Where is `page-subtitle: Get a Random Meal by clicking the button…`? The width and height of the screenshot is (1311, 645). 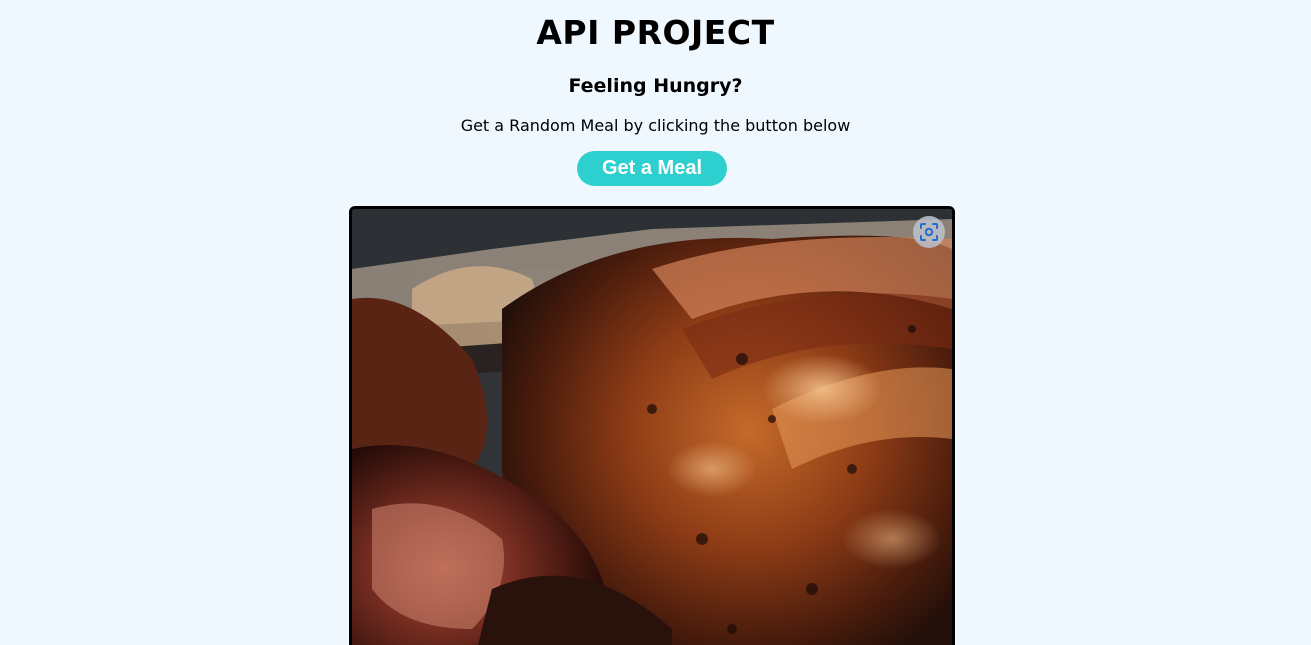 page-subtitle: Get a Random Meal by clicking the button… is located at coordinates (655, 125).